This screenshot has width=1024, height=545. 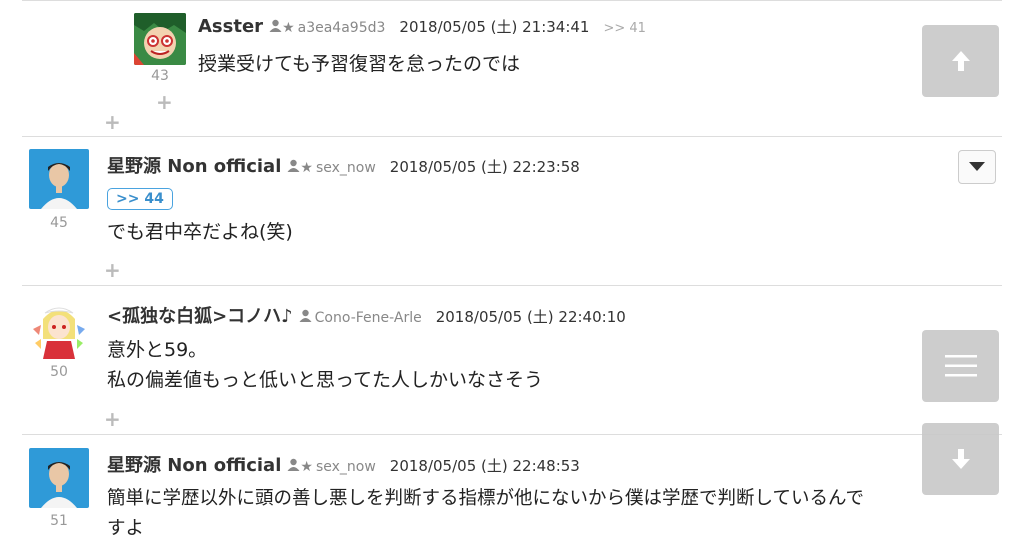 I want to click on post-line: でも君中卒だよね(笑), so click(x=200, y=232).